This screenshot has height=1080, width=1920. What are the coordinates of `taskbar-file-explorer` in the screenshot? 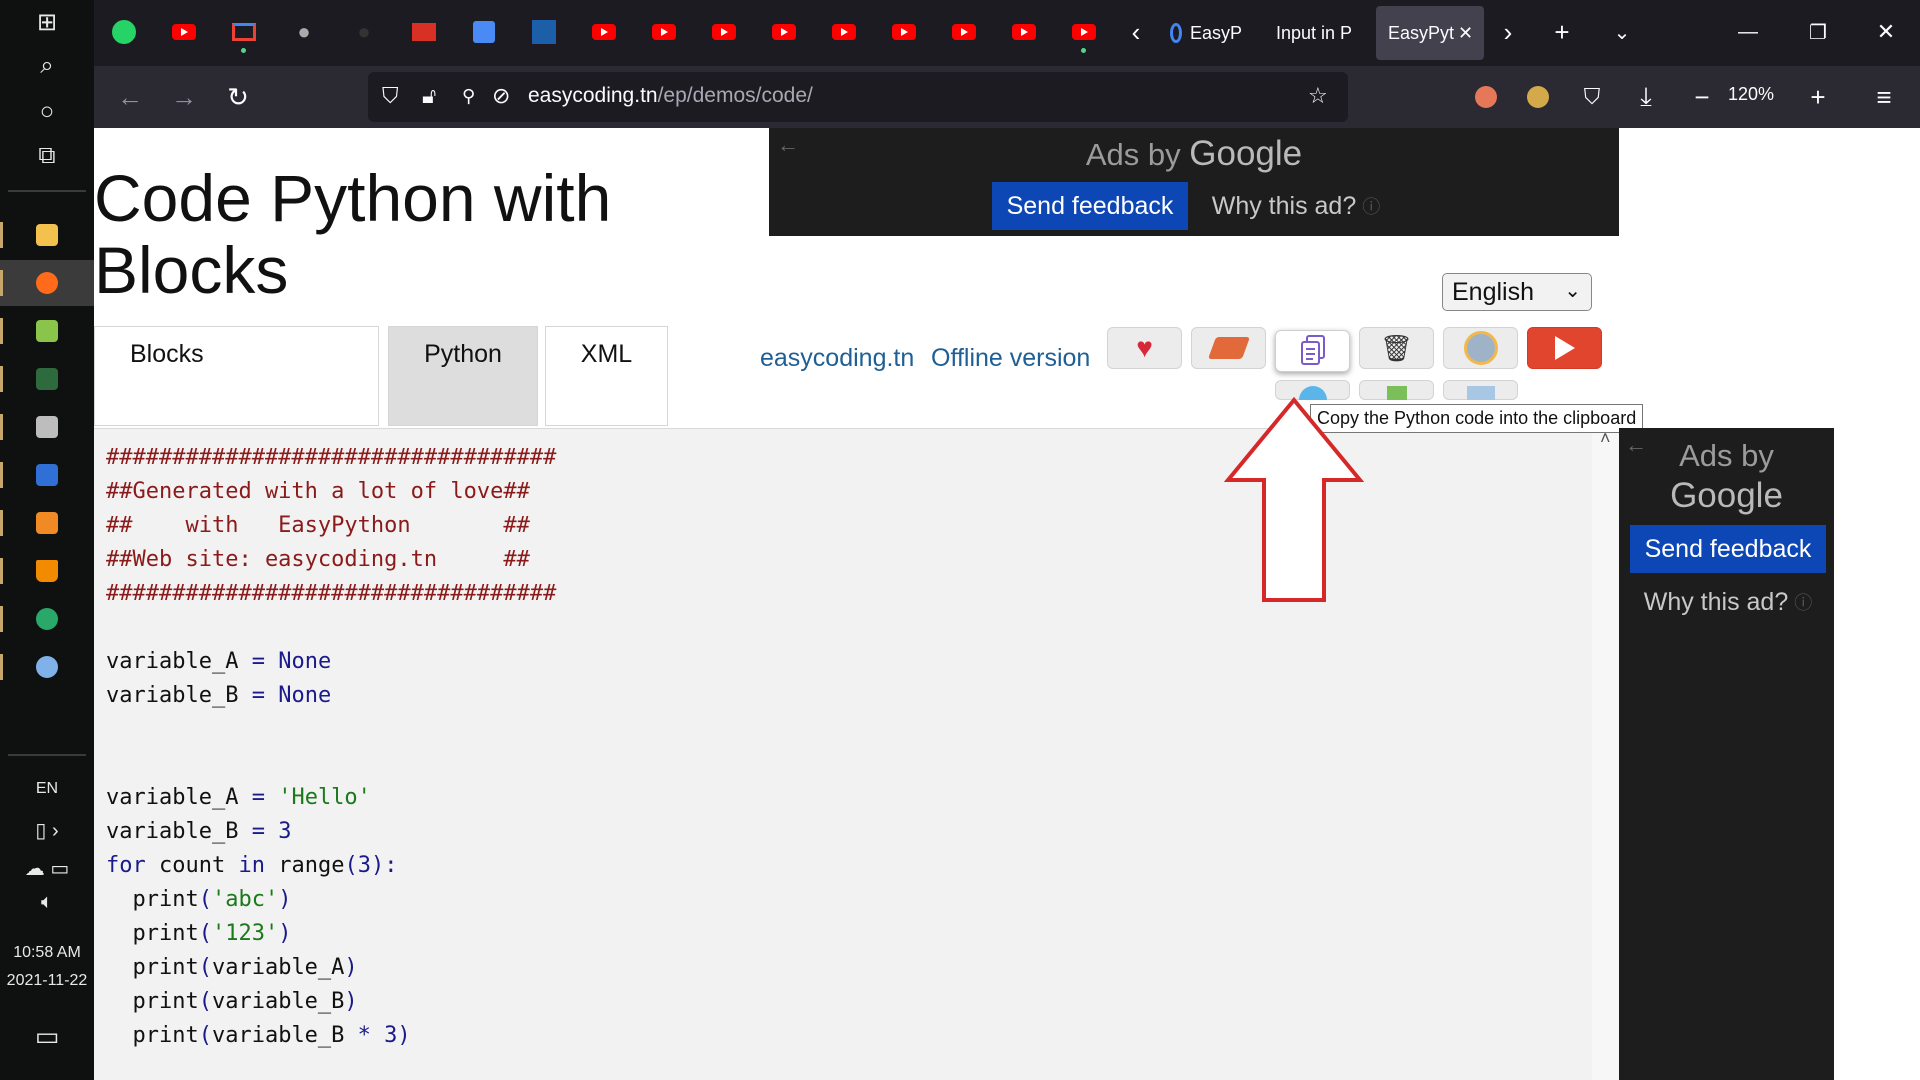 It's located at (47, 235).